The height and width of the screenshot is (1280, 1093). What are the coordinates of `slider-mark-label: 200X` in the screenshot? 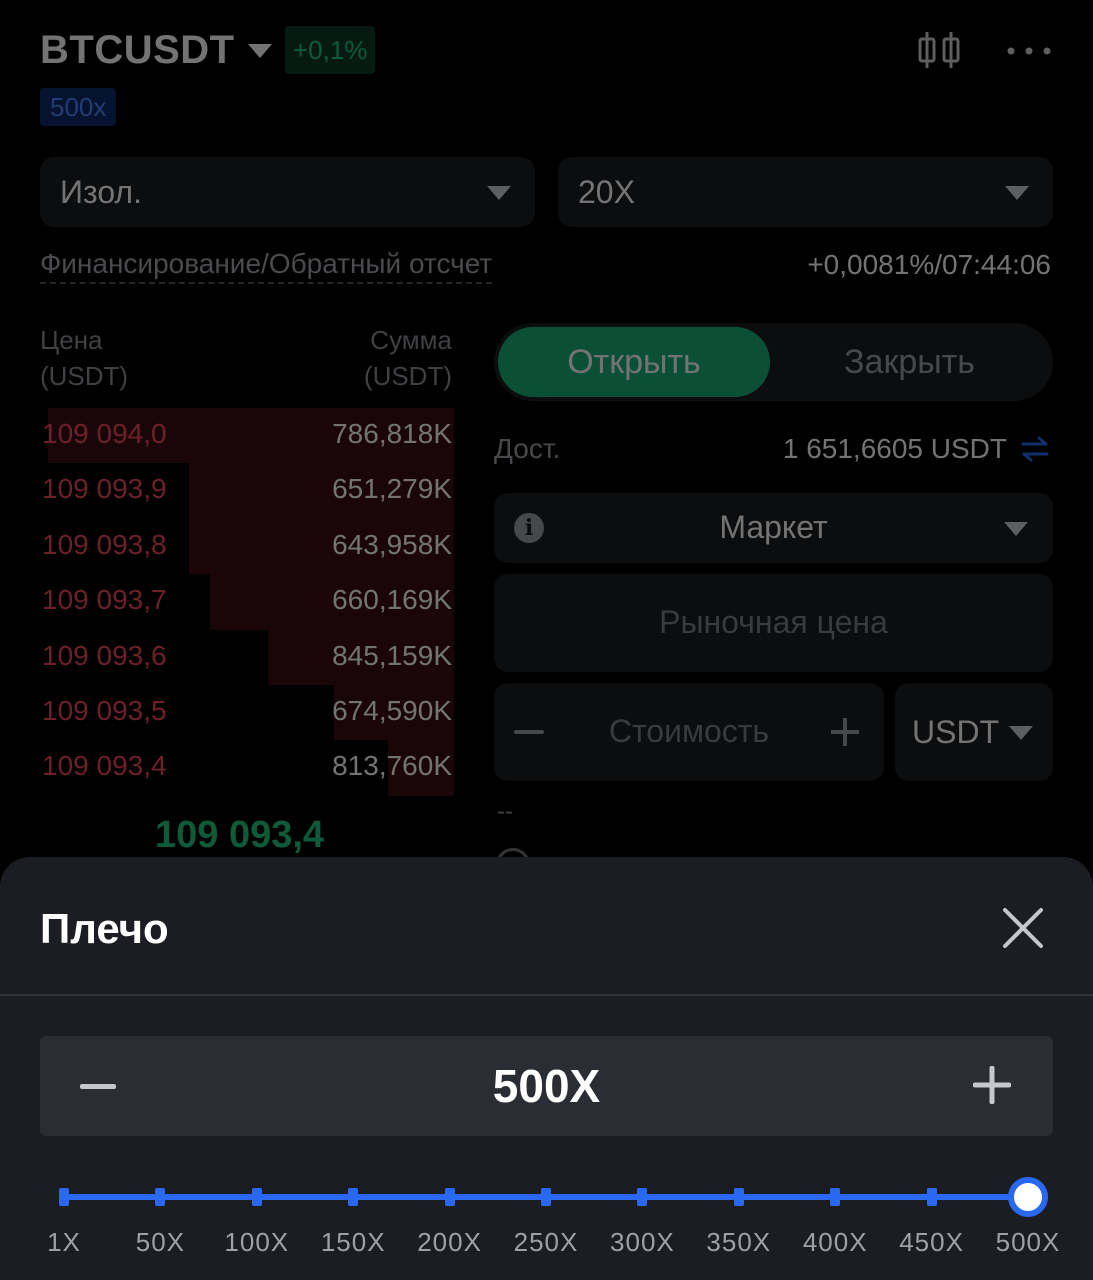 It's located at (449, 1242).